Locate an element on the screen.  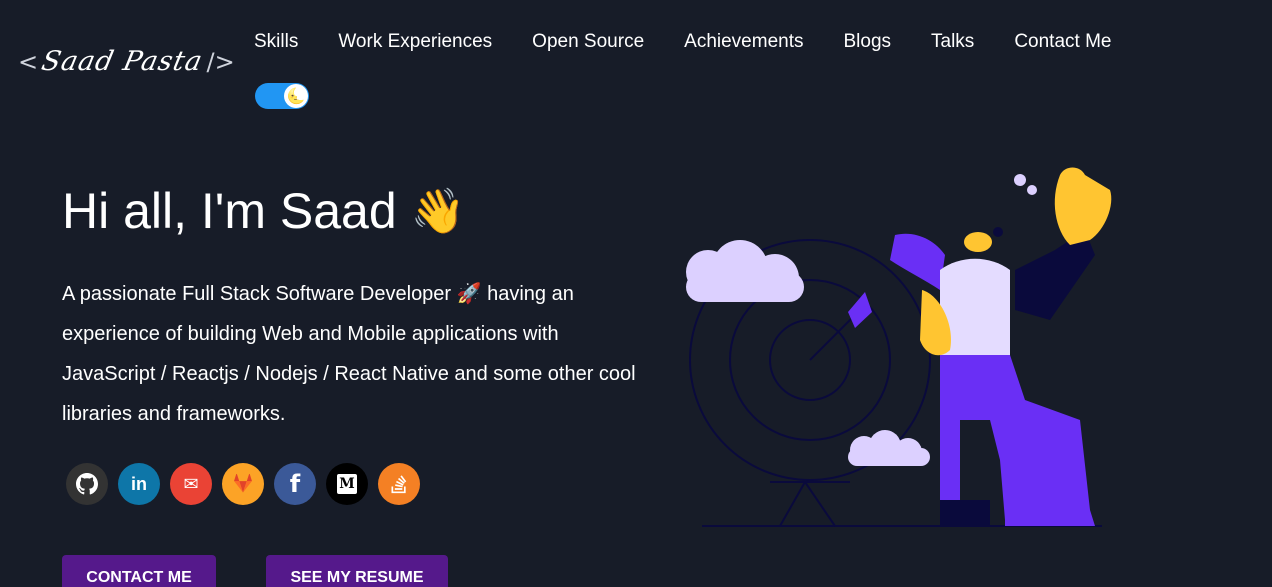
stand-leg-left is located at coordinates (792, 504).